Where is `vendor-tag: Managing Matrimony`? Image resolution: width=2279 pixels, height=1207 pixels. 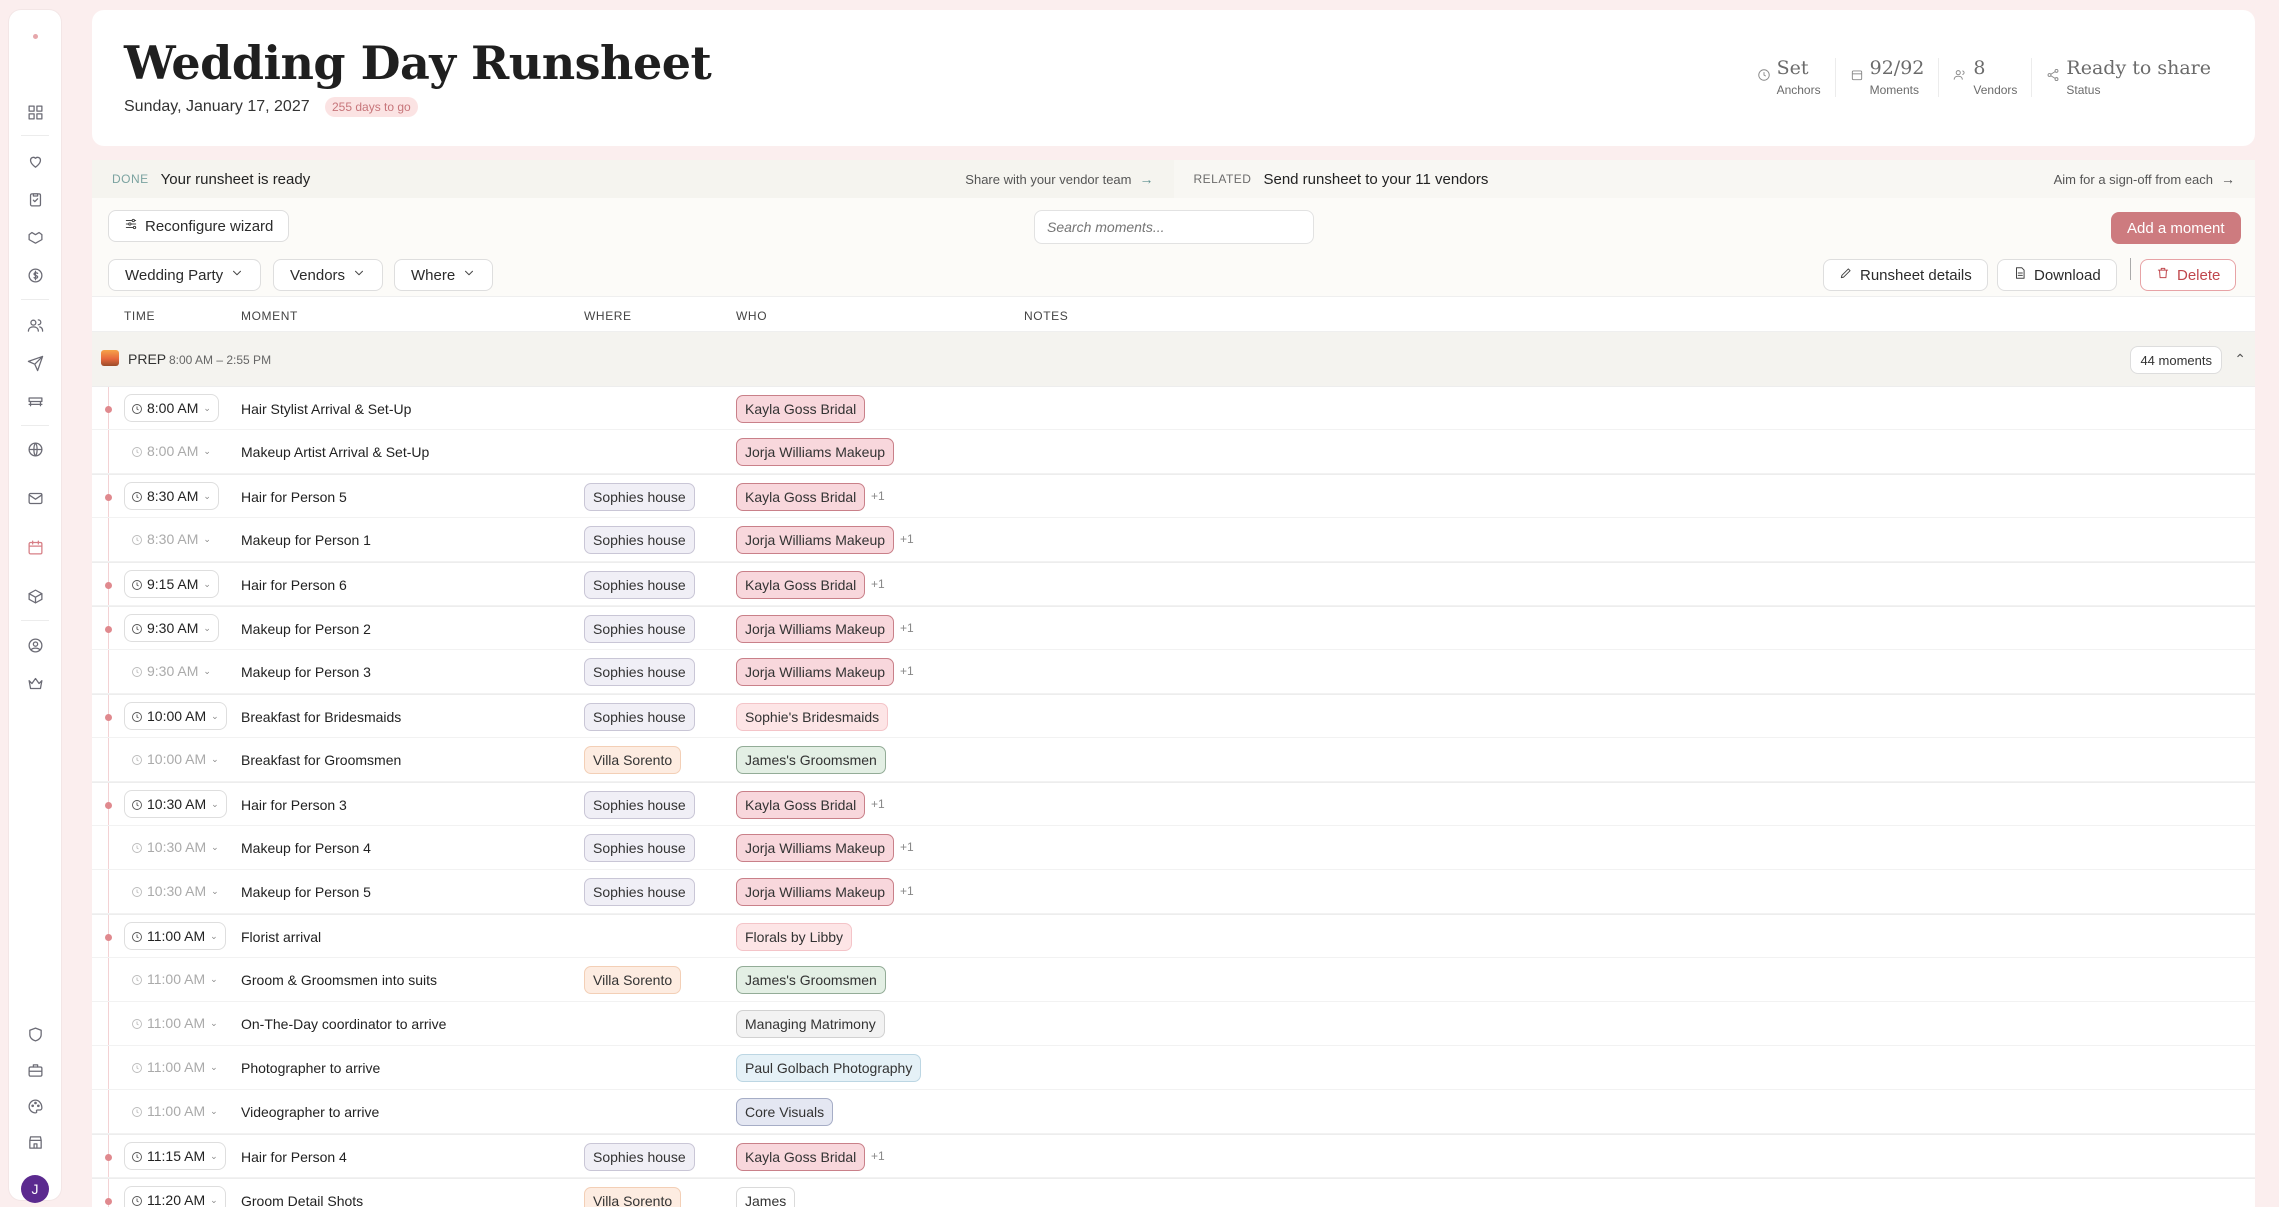
vendor-tag: Managing Matrimony is located at coordinates (810, 1024).